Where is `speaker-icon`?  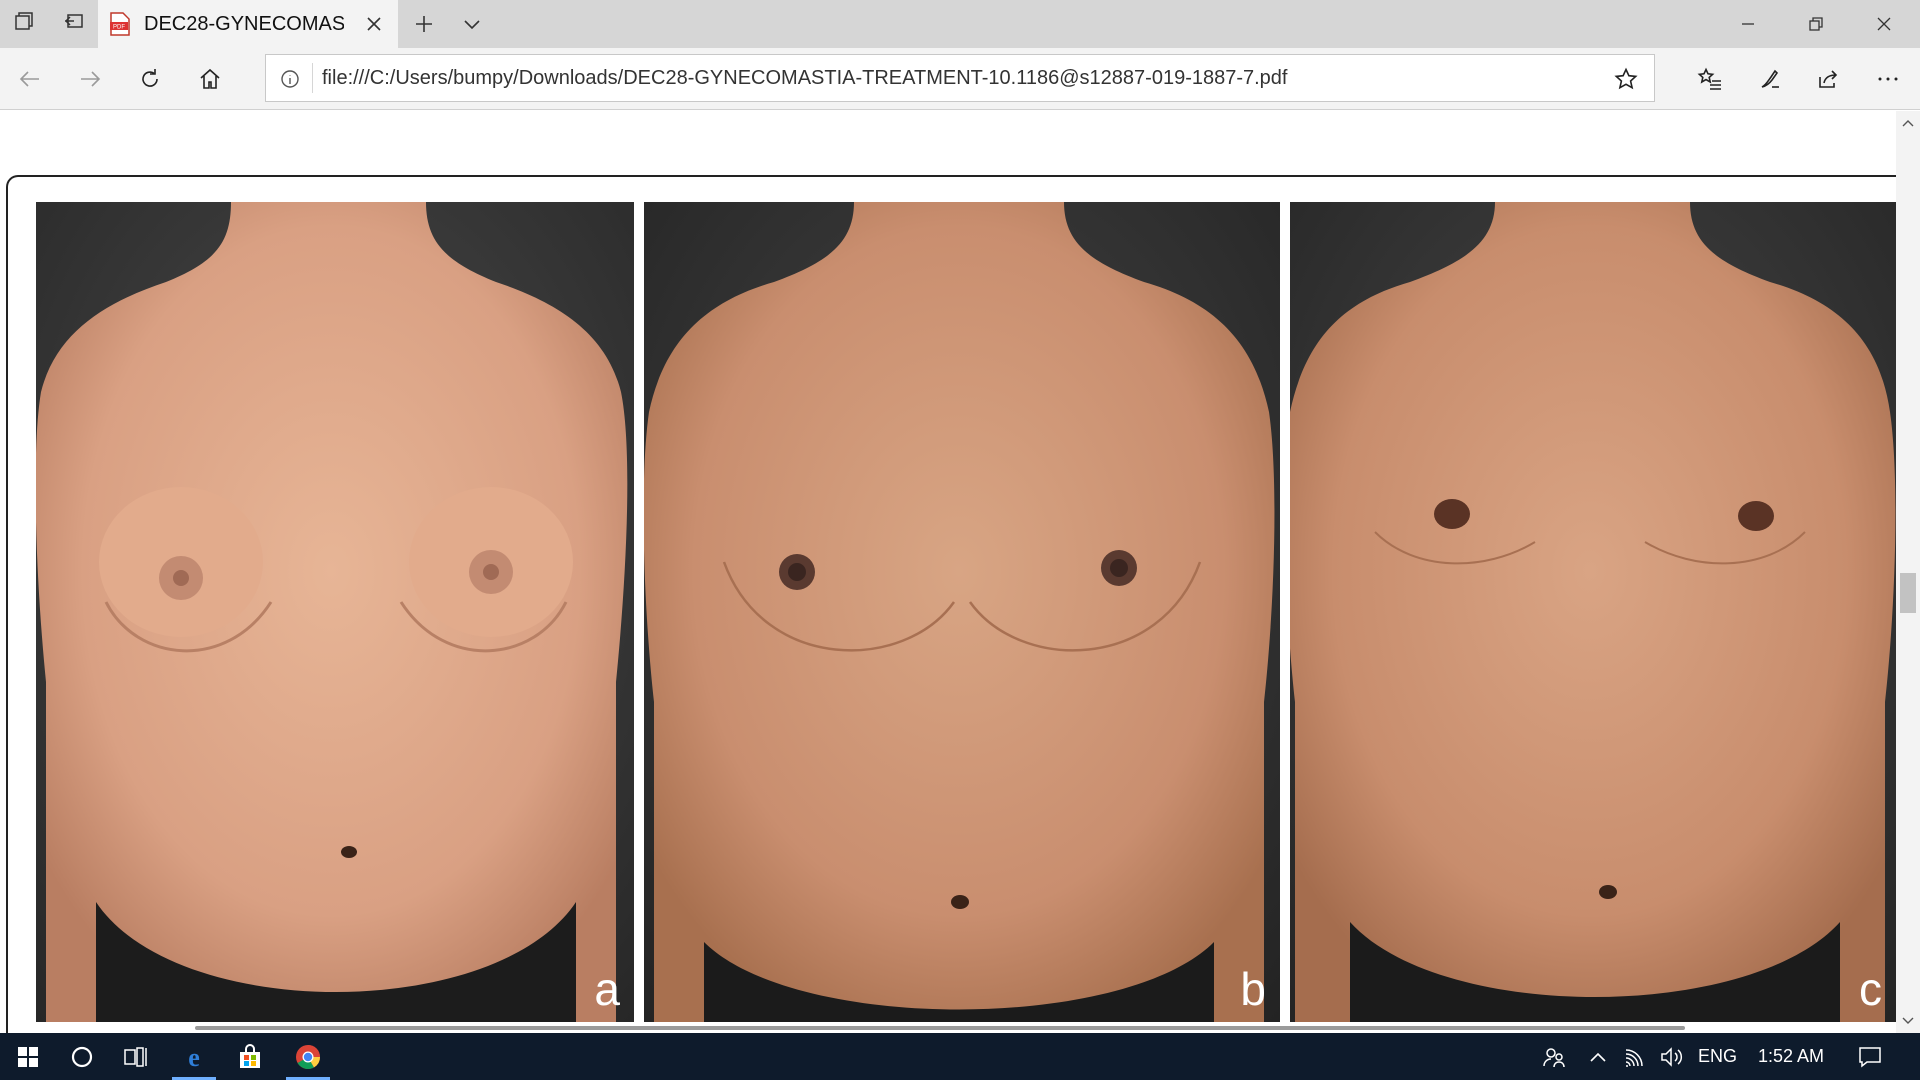
speaker-icon is located at coordinates (1672, 1056).